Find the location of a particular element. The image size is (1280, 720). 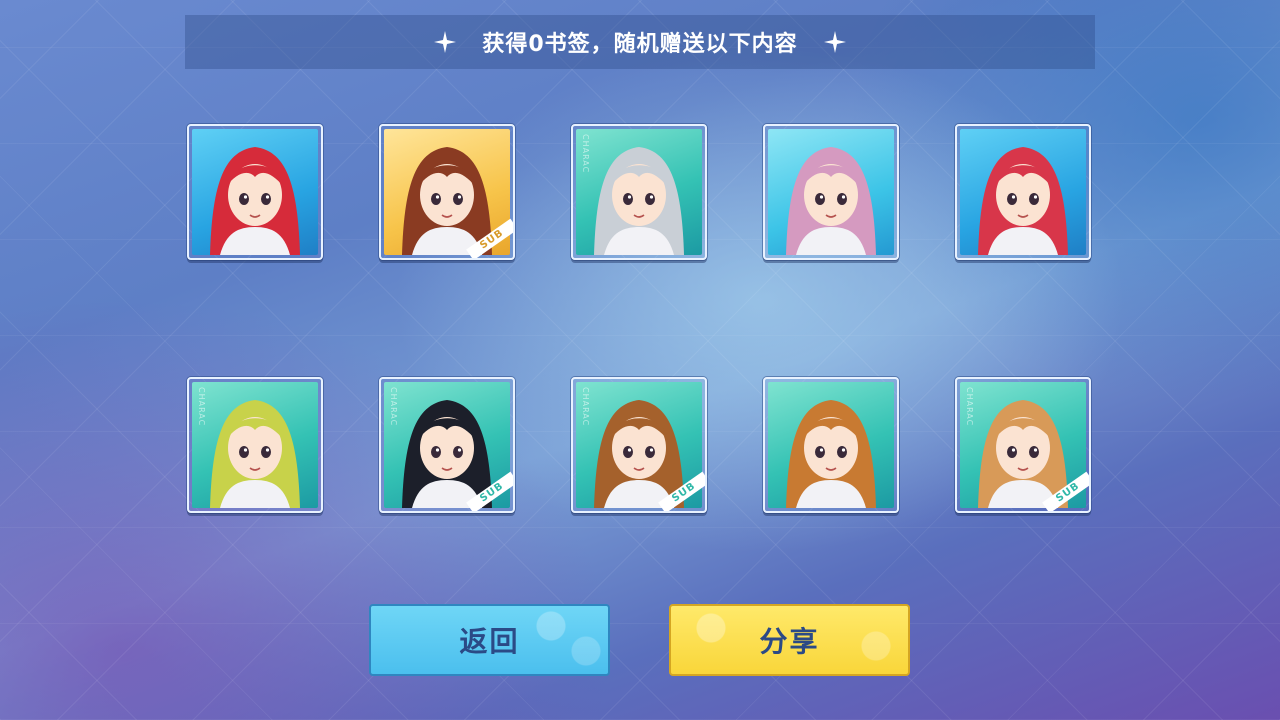

reward-card-blonde-glasses-man: CHARAC is located at coordinates (255, 445).